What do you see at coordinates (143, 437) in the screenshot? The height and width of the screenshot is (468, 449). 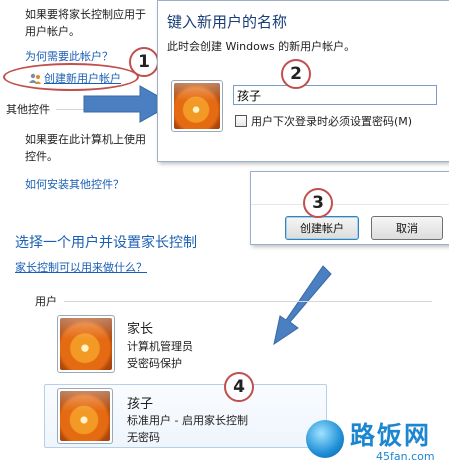 I see `user-password-status: 无密码` at bounding box center [143, 437].